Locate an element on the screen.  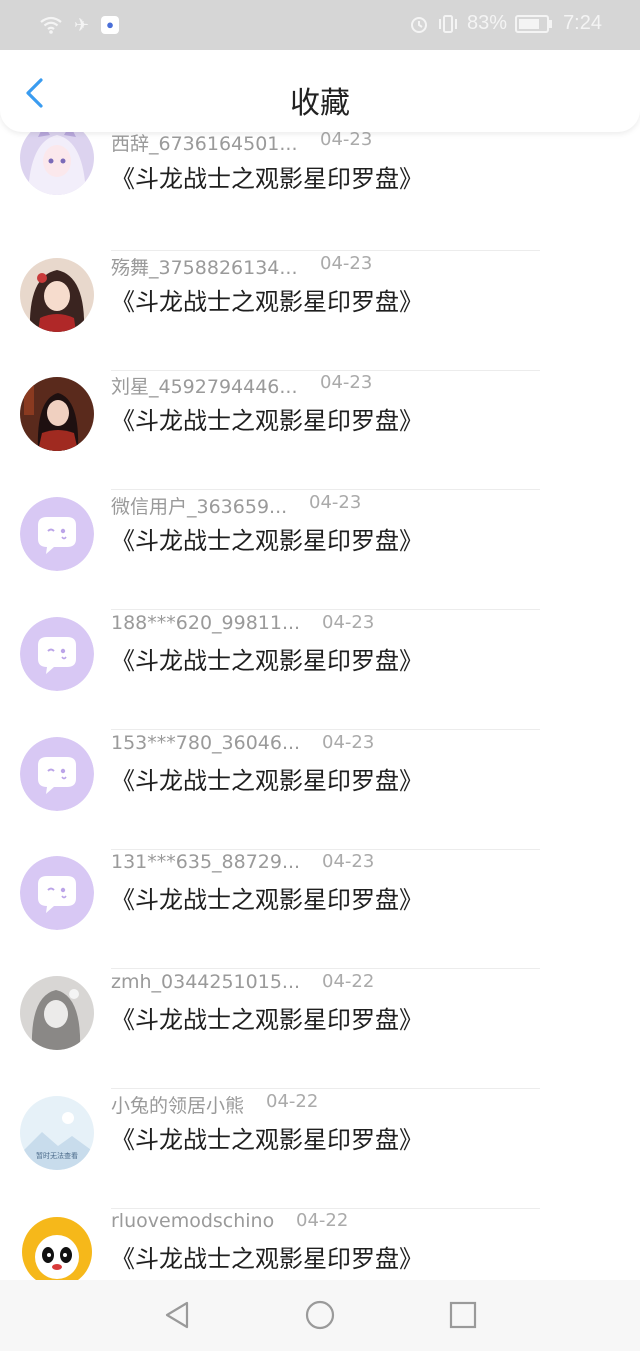
list-item: 西辞_6736164501... 04-23 《斗龙战士之观影星印罗盘》 is located at coordinates (320, 191).